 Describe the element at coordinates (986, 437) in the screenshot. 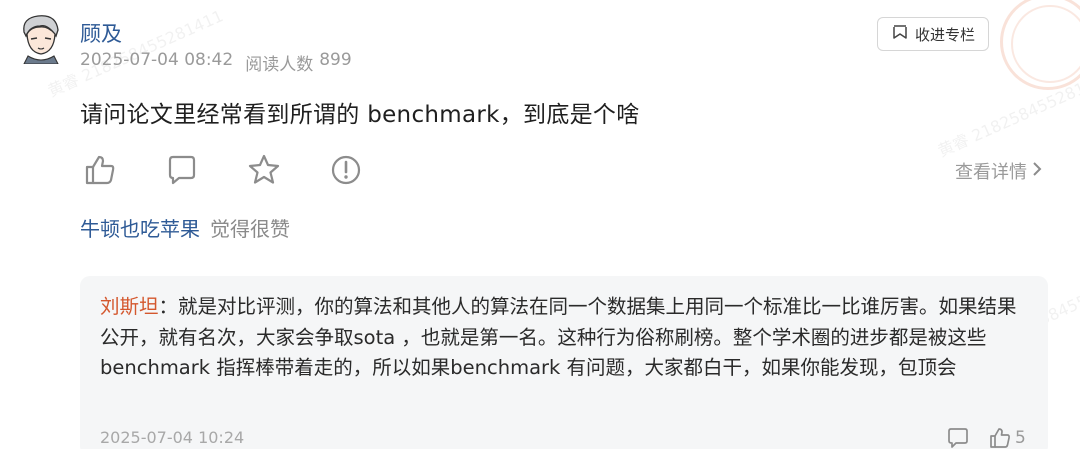

I see `reply-actions: 5` at that location.